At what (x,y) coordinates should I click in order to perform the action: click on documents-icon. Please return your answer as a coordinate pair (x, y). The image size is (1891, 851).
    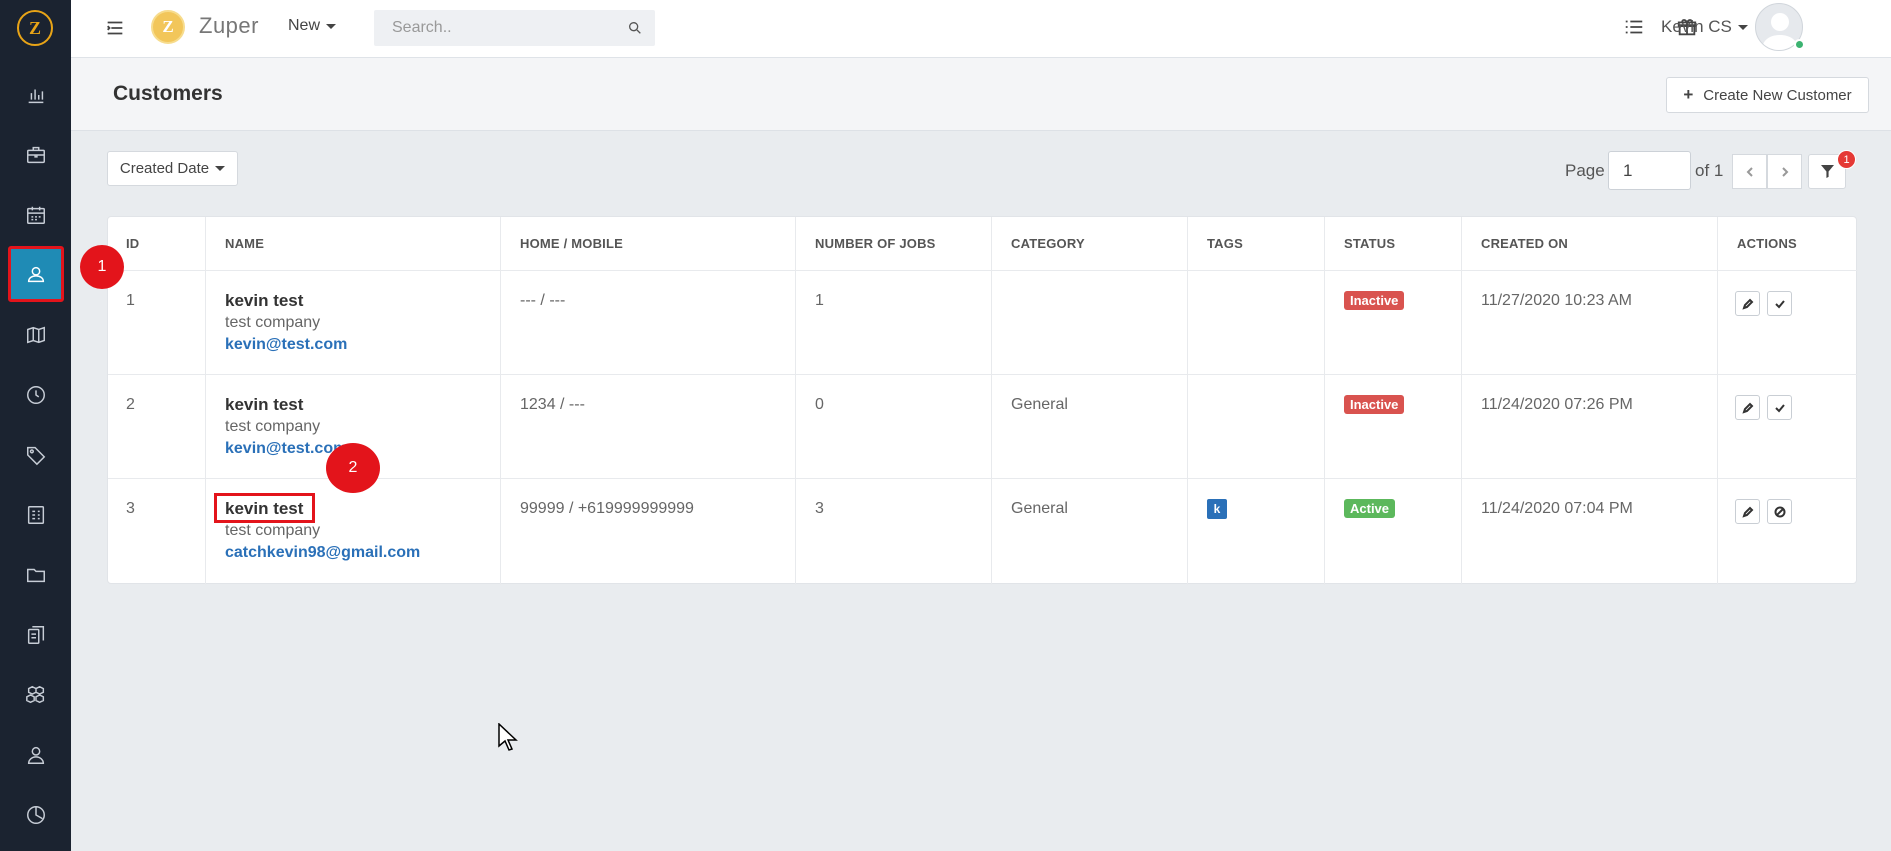
    Looking at the image, I should click on (36, 635).